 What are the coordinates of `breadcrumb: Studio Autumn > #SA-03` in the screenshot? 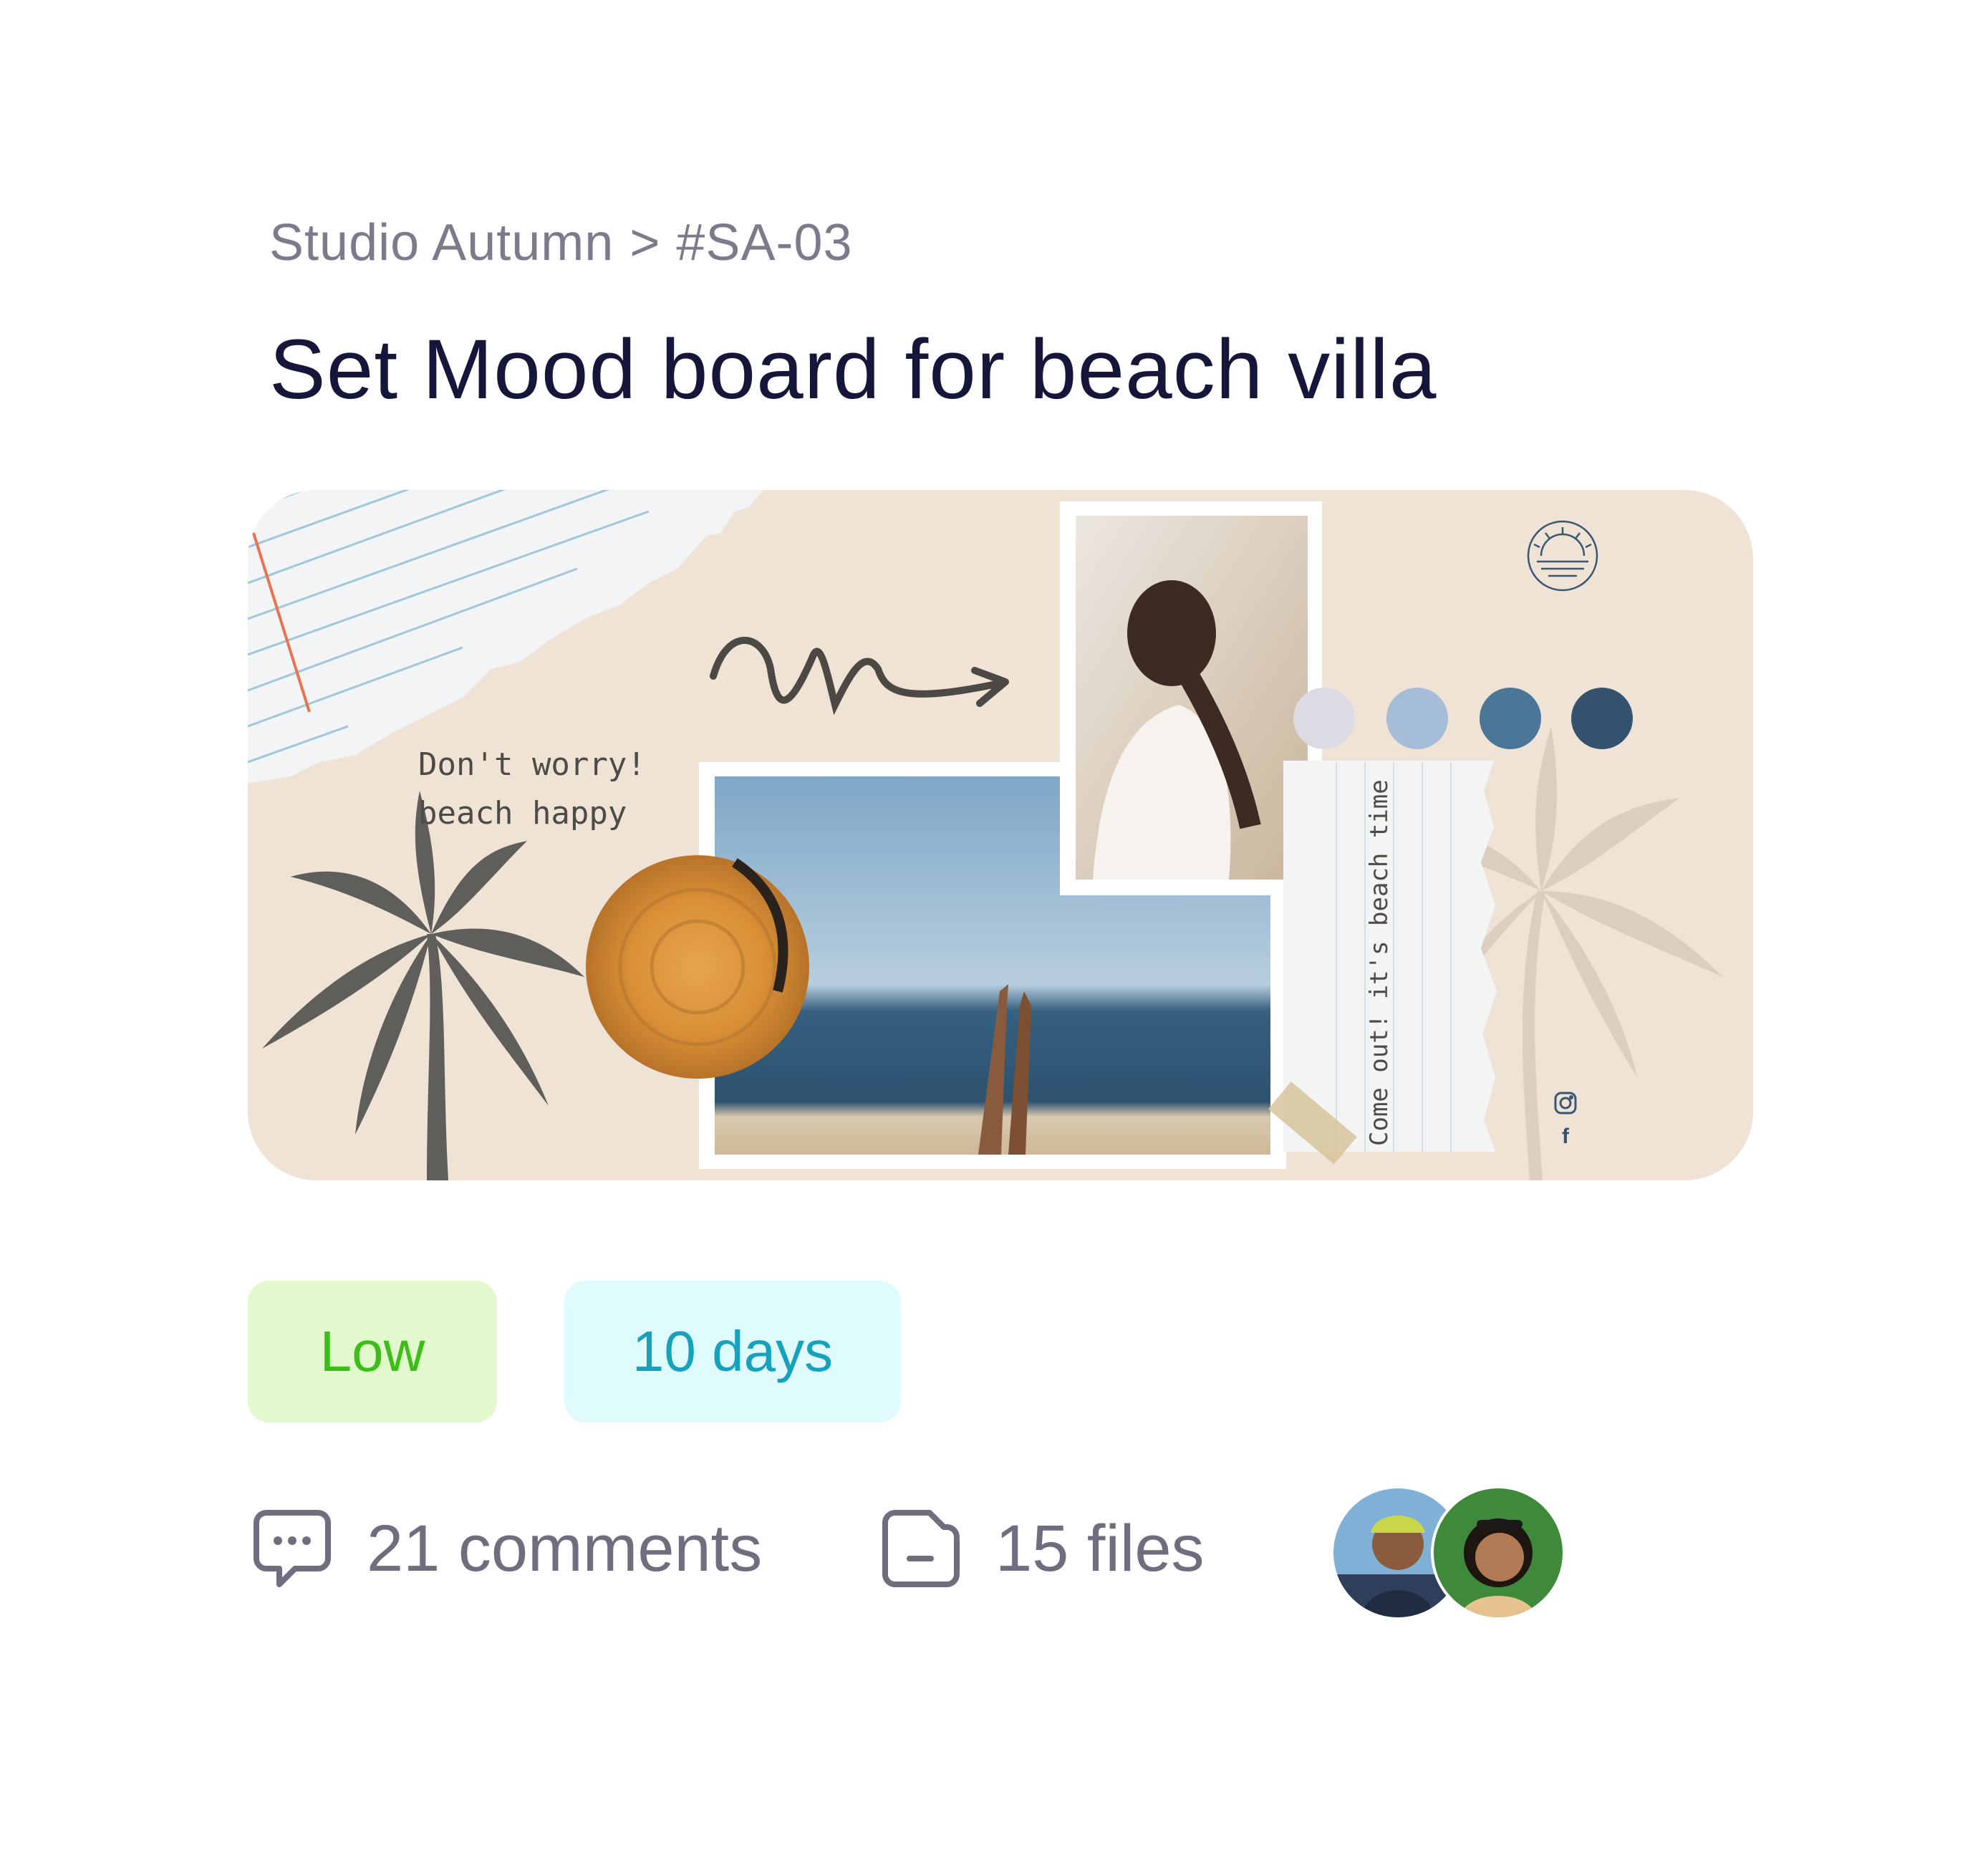 It's located at (561, 242).